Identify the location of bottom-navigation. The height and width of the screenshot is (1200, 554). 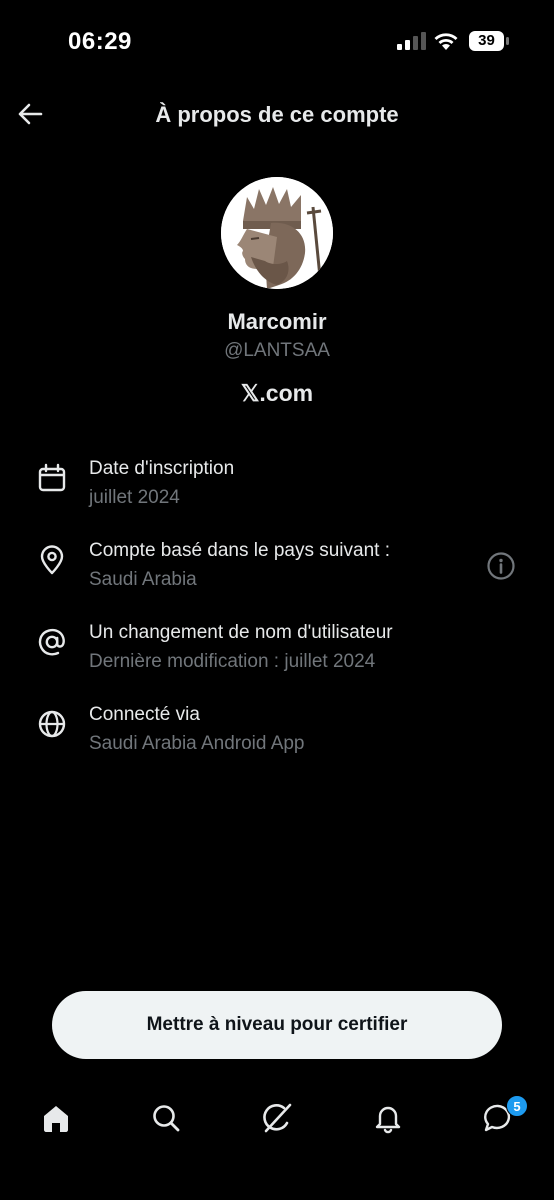
(277, 1120).